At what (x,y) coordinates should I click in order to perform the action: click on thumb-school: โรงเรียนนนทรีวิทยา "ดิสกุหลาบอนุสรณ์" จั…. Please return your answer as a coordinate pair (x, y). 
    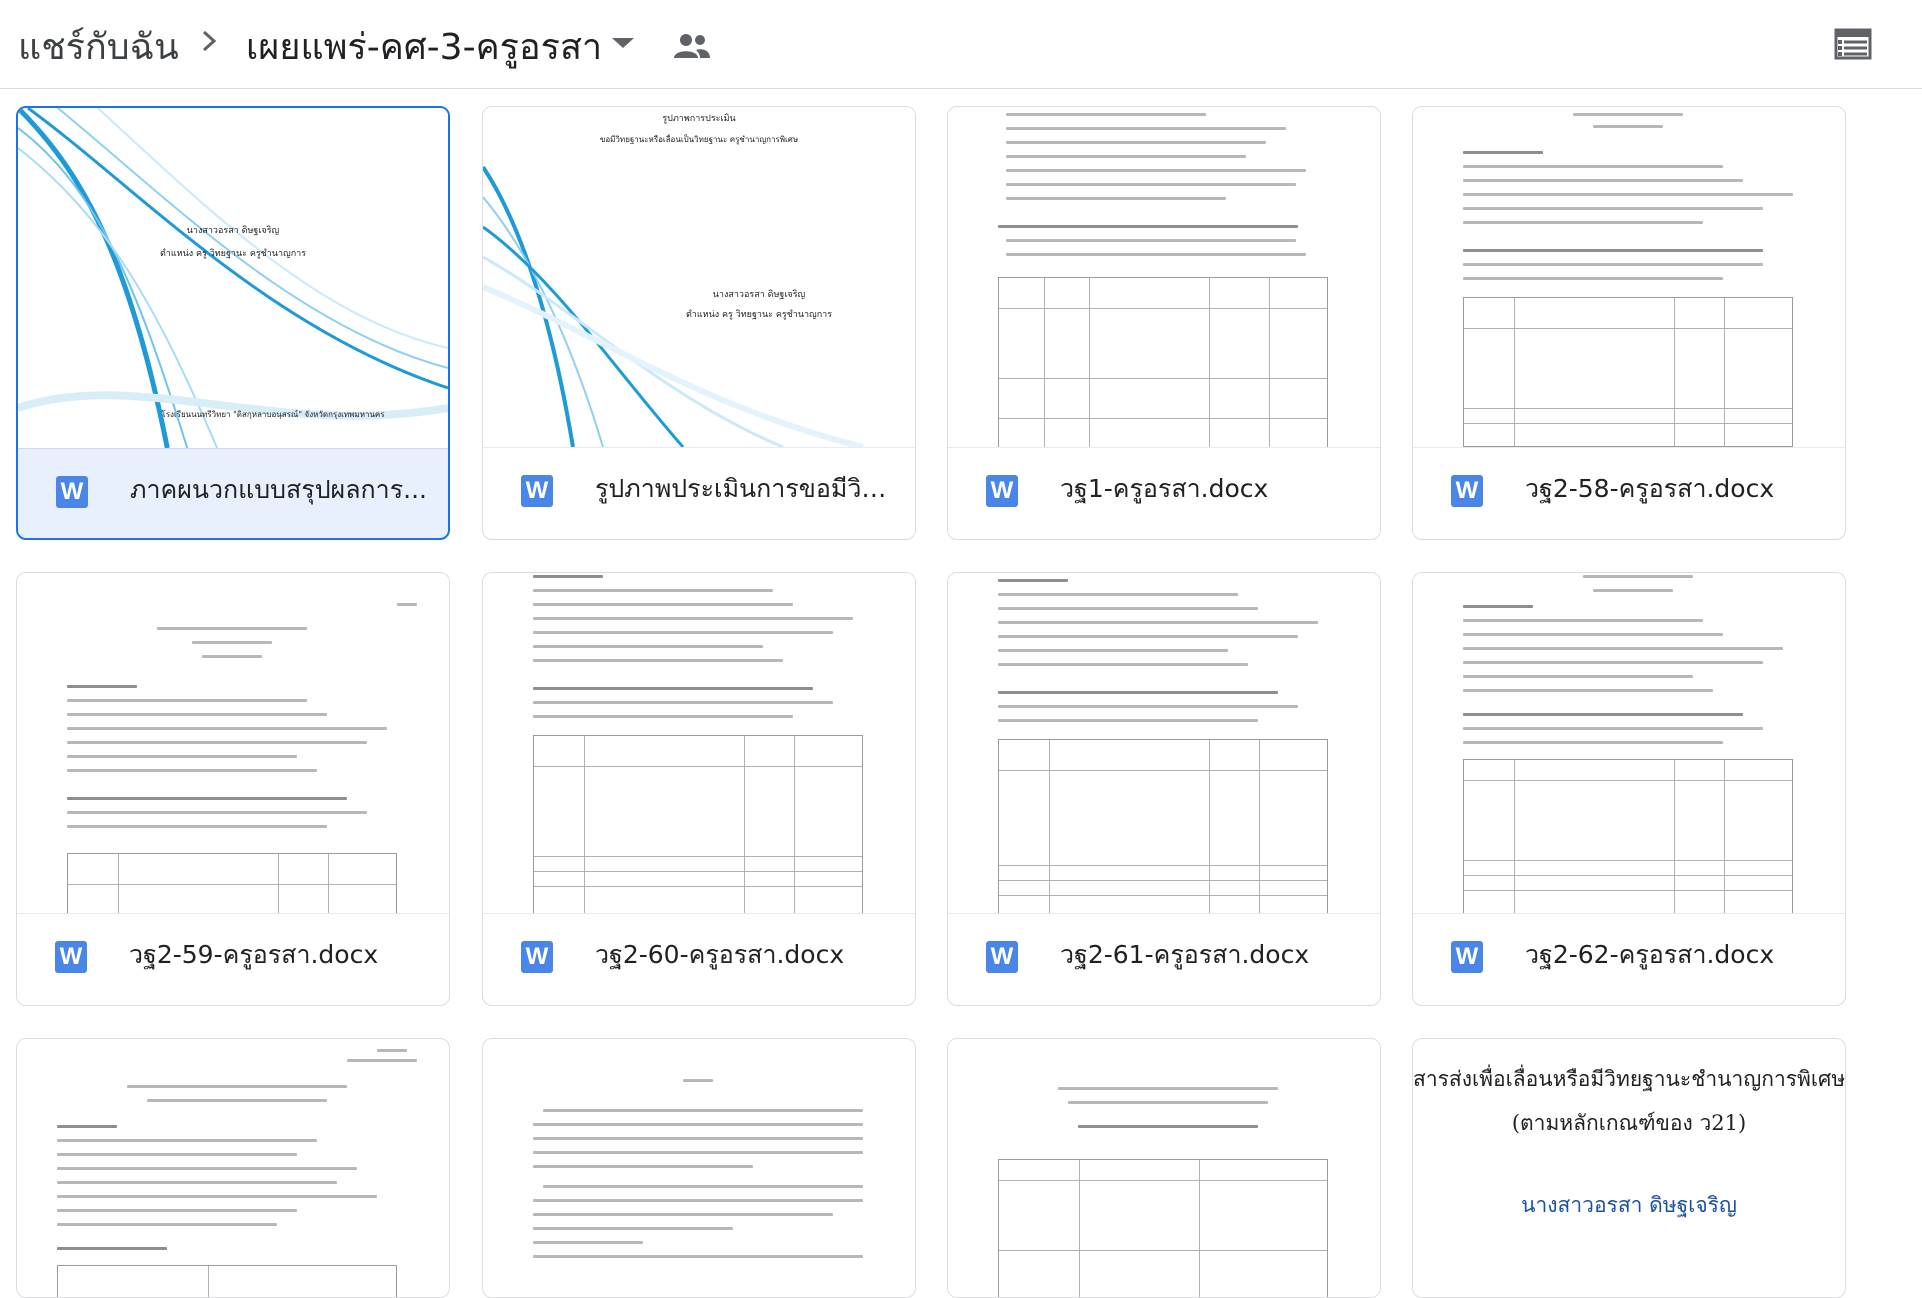
    Looking at the image, I should click on (273, 414).